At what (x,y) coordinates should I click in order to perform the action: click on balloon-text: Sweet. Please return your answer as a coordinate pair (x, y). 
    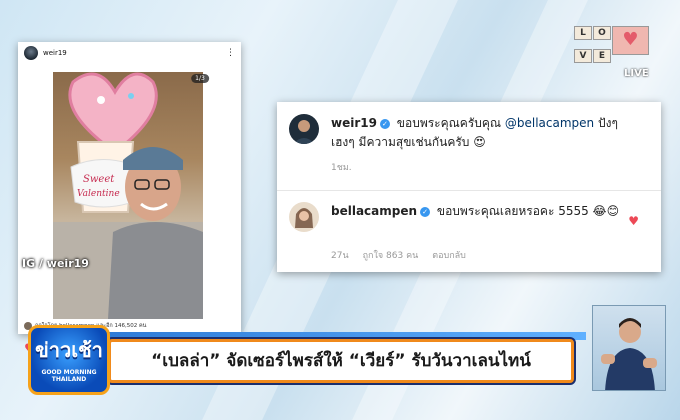
    Looking at the image, I should click on (99, 179).